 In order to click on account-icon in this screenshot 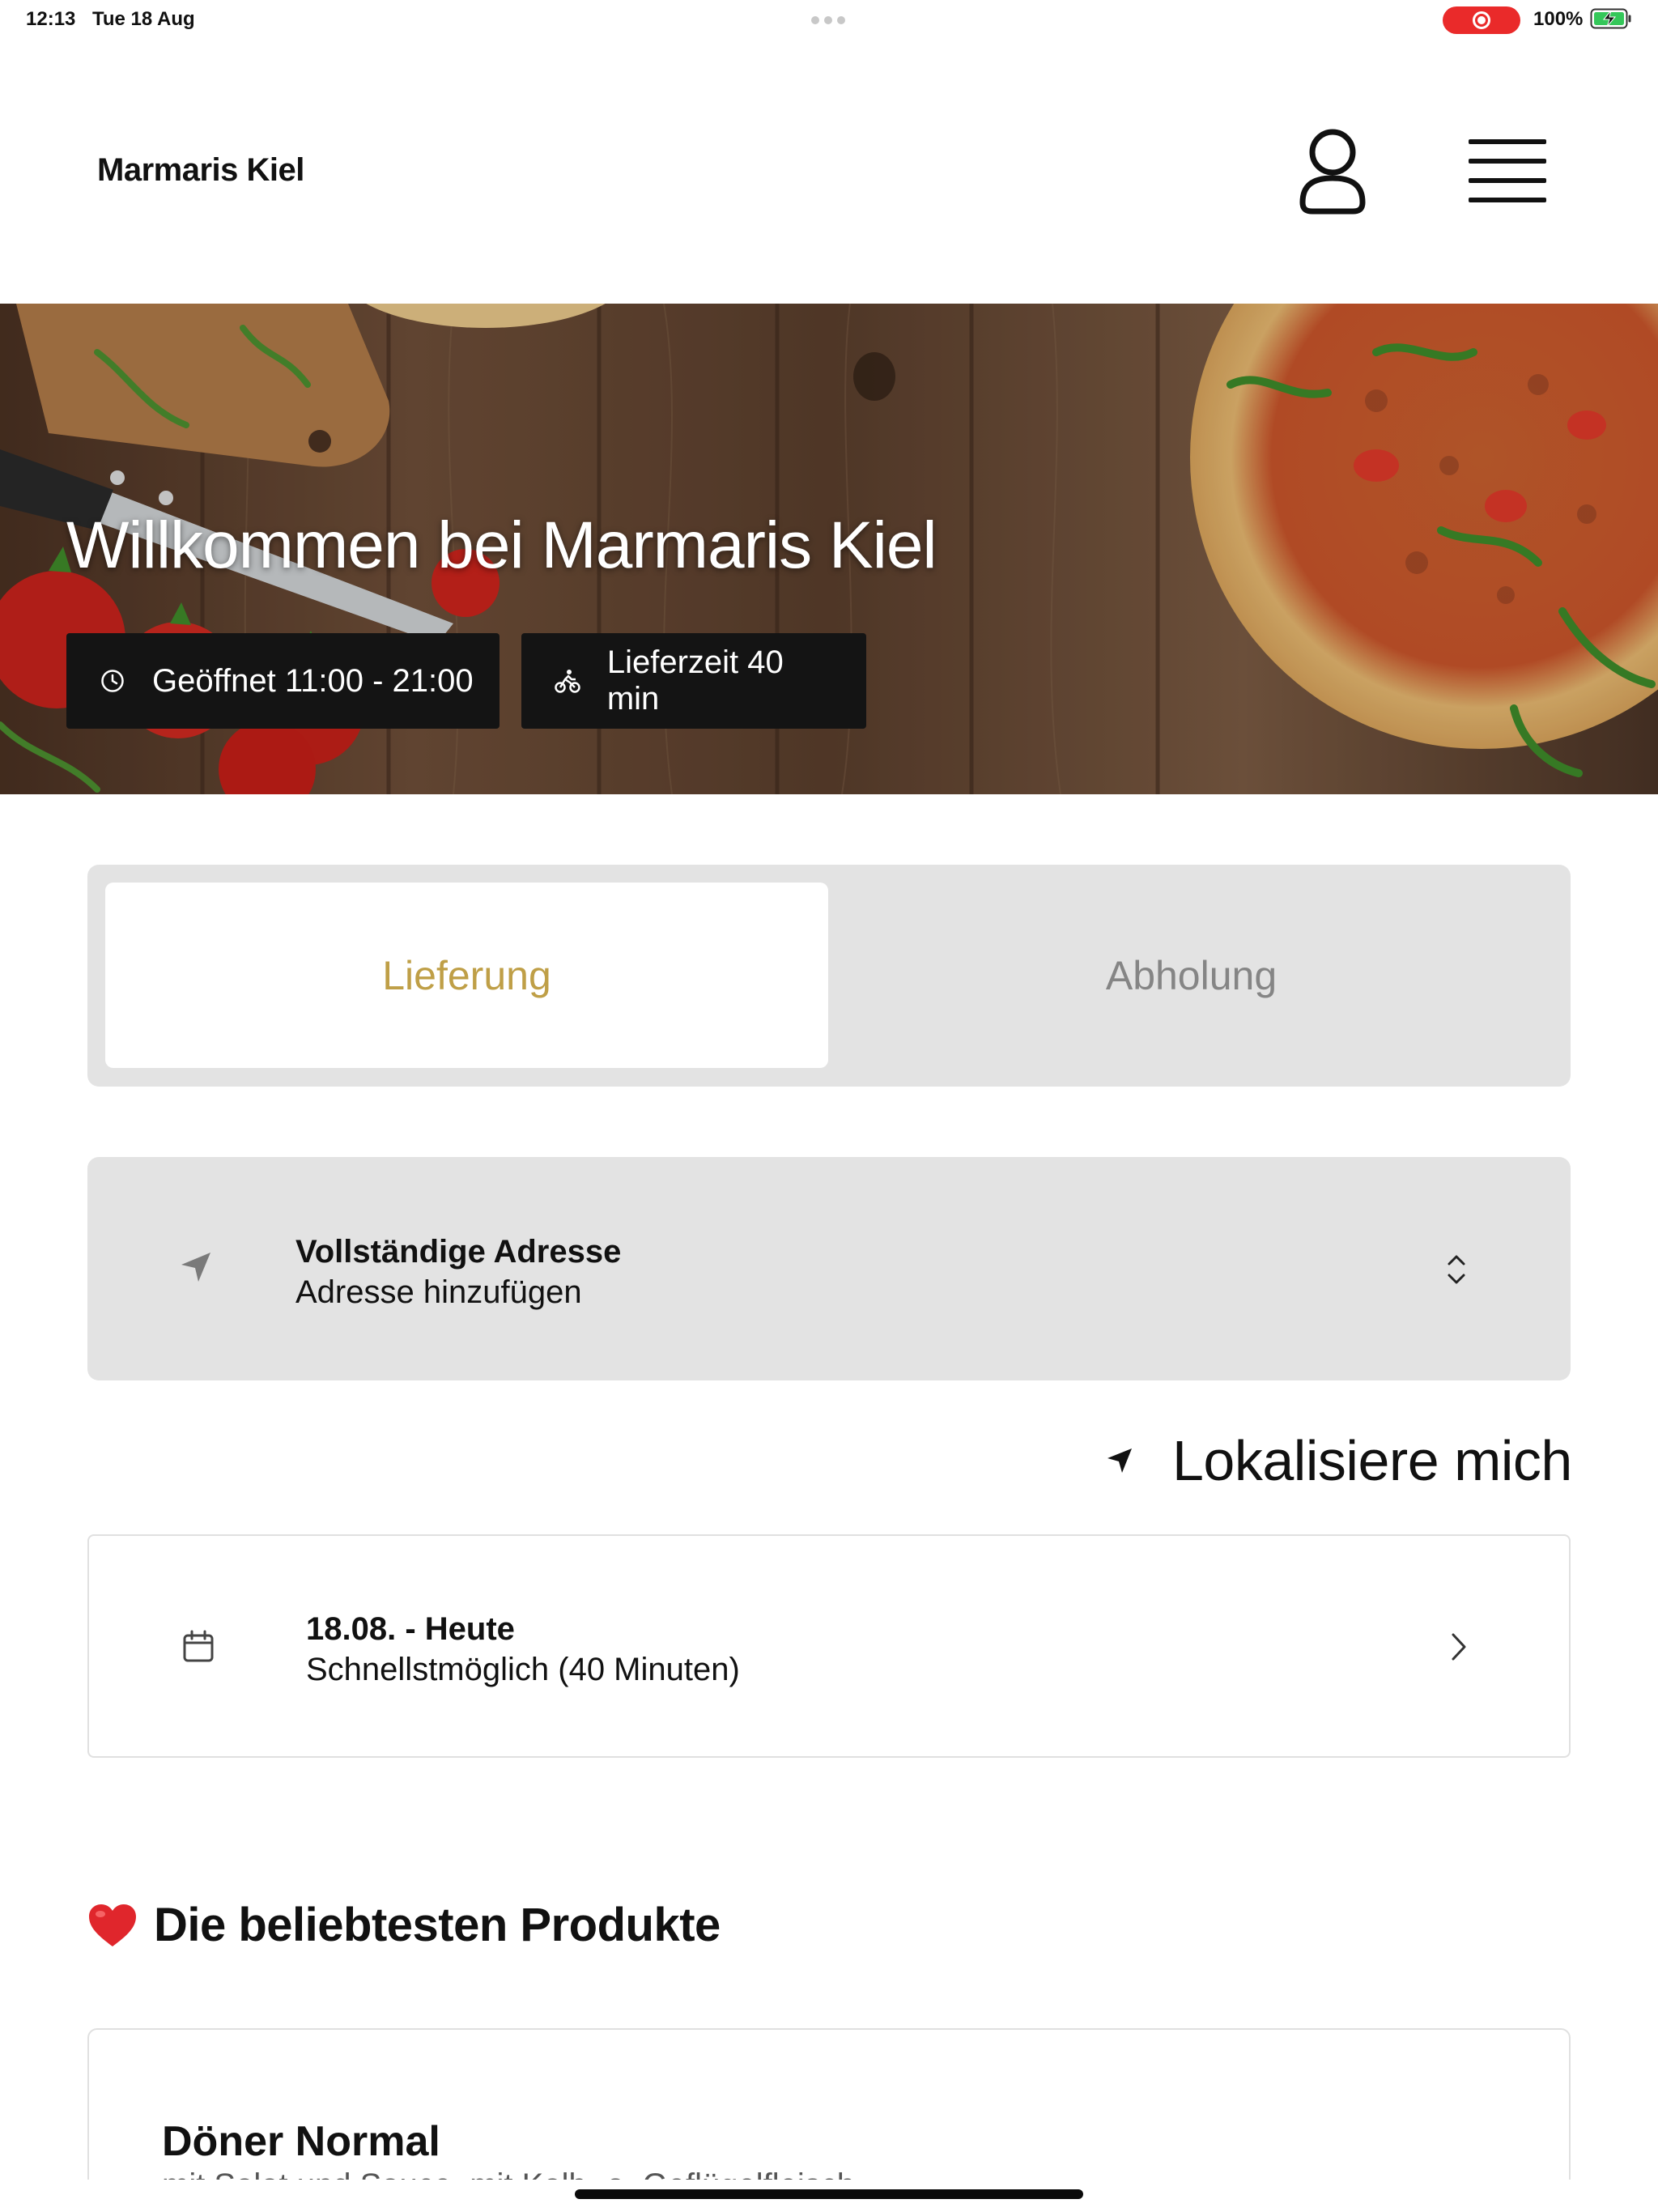, I will do `click(1332, 172)`.